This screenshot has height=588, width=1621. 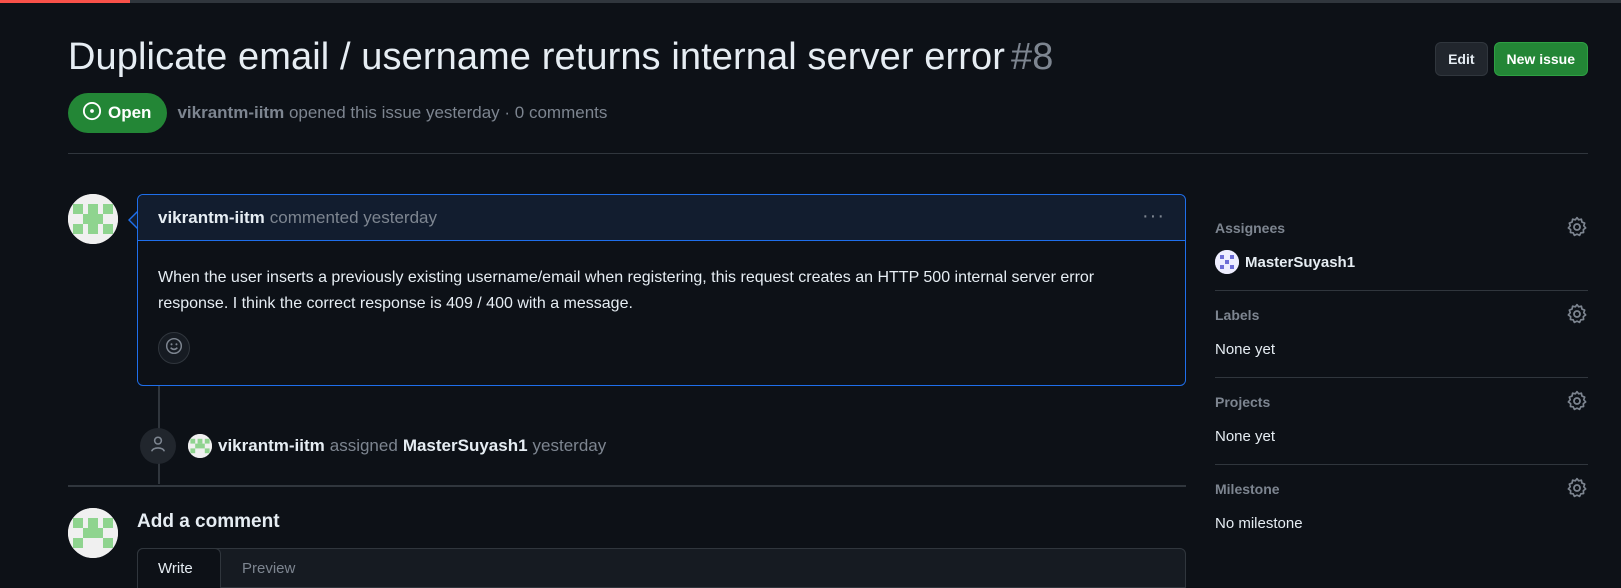 I want to click on timeline-divider, so click(x=627, y=486).